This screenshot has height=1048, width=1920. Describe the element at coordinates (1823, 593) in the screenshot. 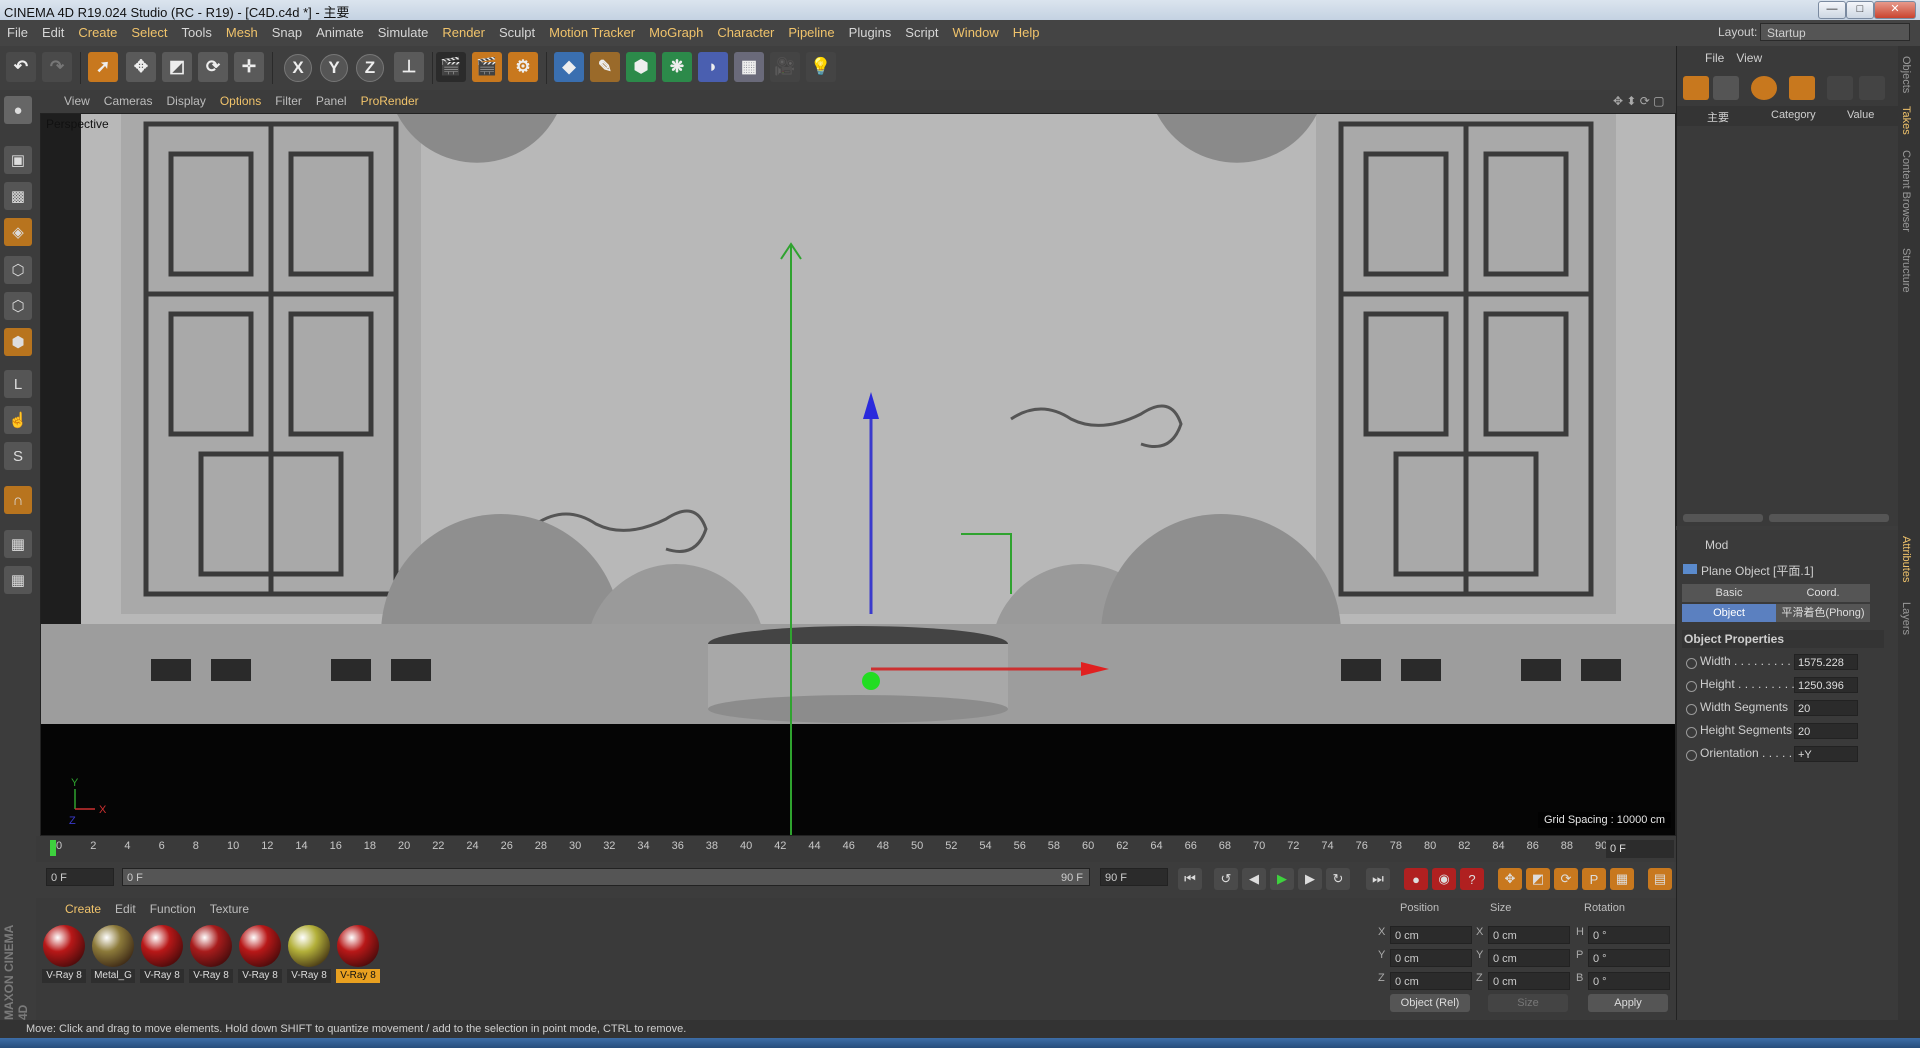

I see `tab-coord: Coord.` at that location.